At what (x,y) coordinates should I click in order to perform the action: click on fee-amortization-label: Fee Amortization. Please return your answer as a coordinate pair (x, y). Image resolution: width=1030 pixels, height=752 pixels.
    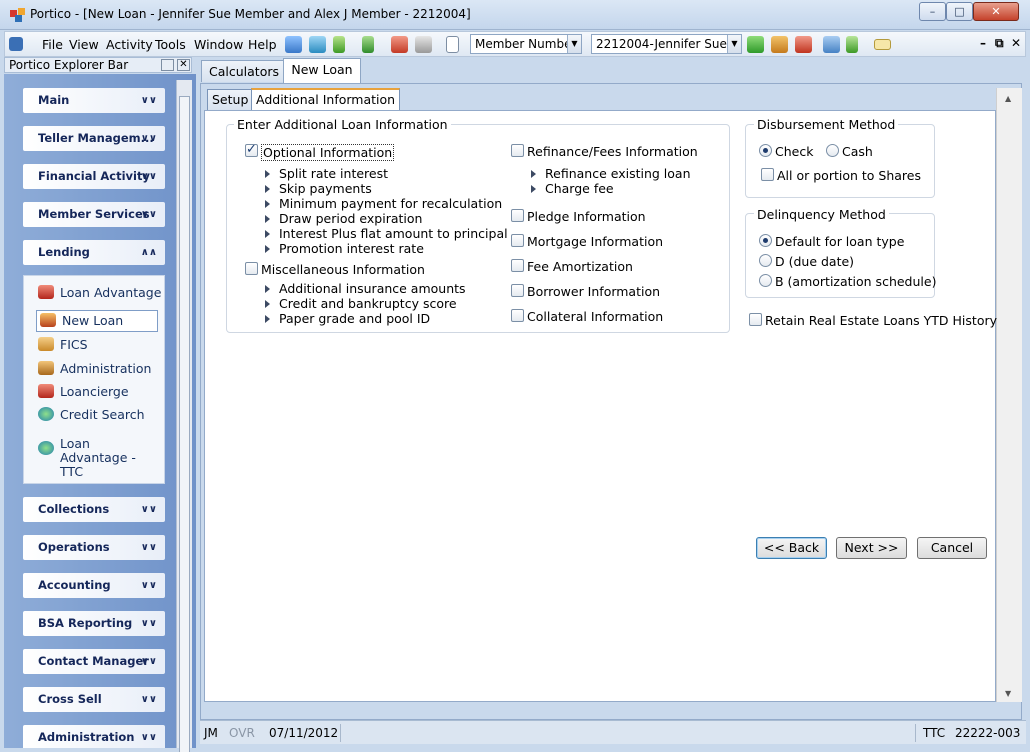
    Looking at the image, I should click on (580, 266).